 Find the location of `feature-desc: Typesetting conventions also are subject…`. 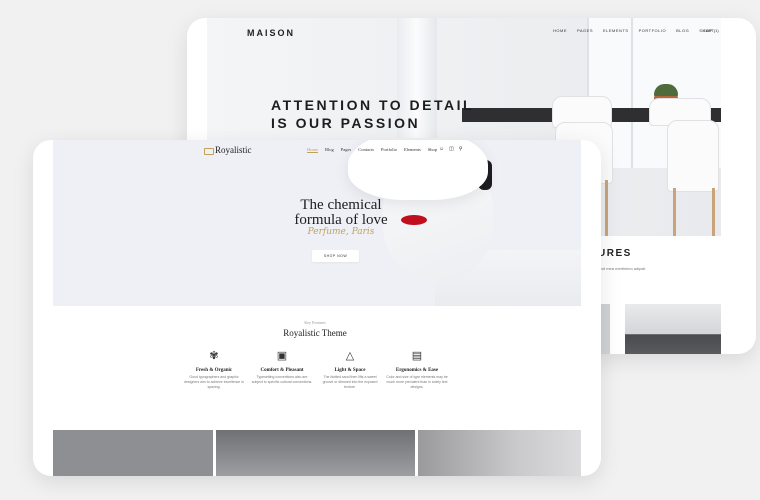

feature-desc: Typesetting conventions also are subject… is located at coordinates (282, 379).